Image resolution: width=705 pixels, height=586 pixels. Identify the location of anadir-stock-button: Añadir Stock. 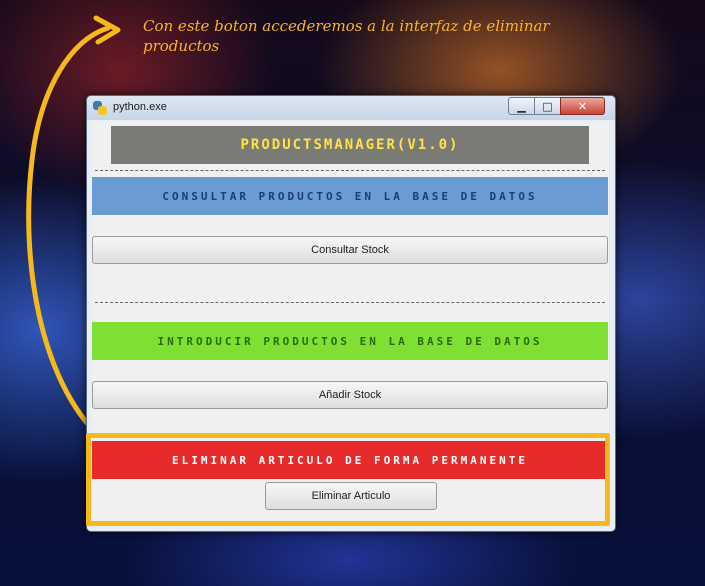
(350, 395).